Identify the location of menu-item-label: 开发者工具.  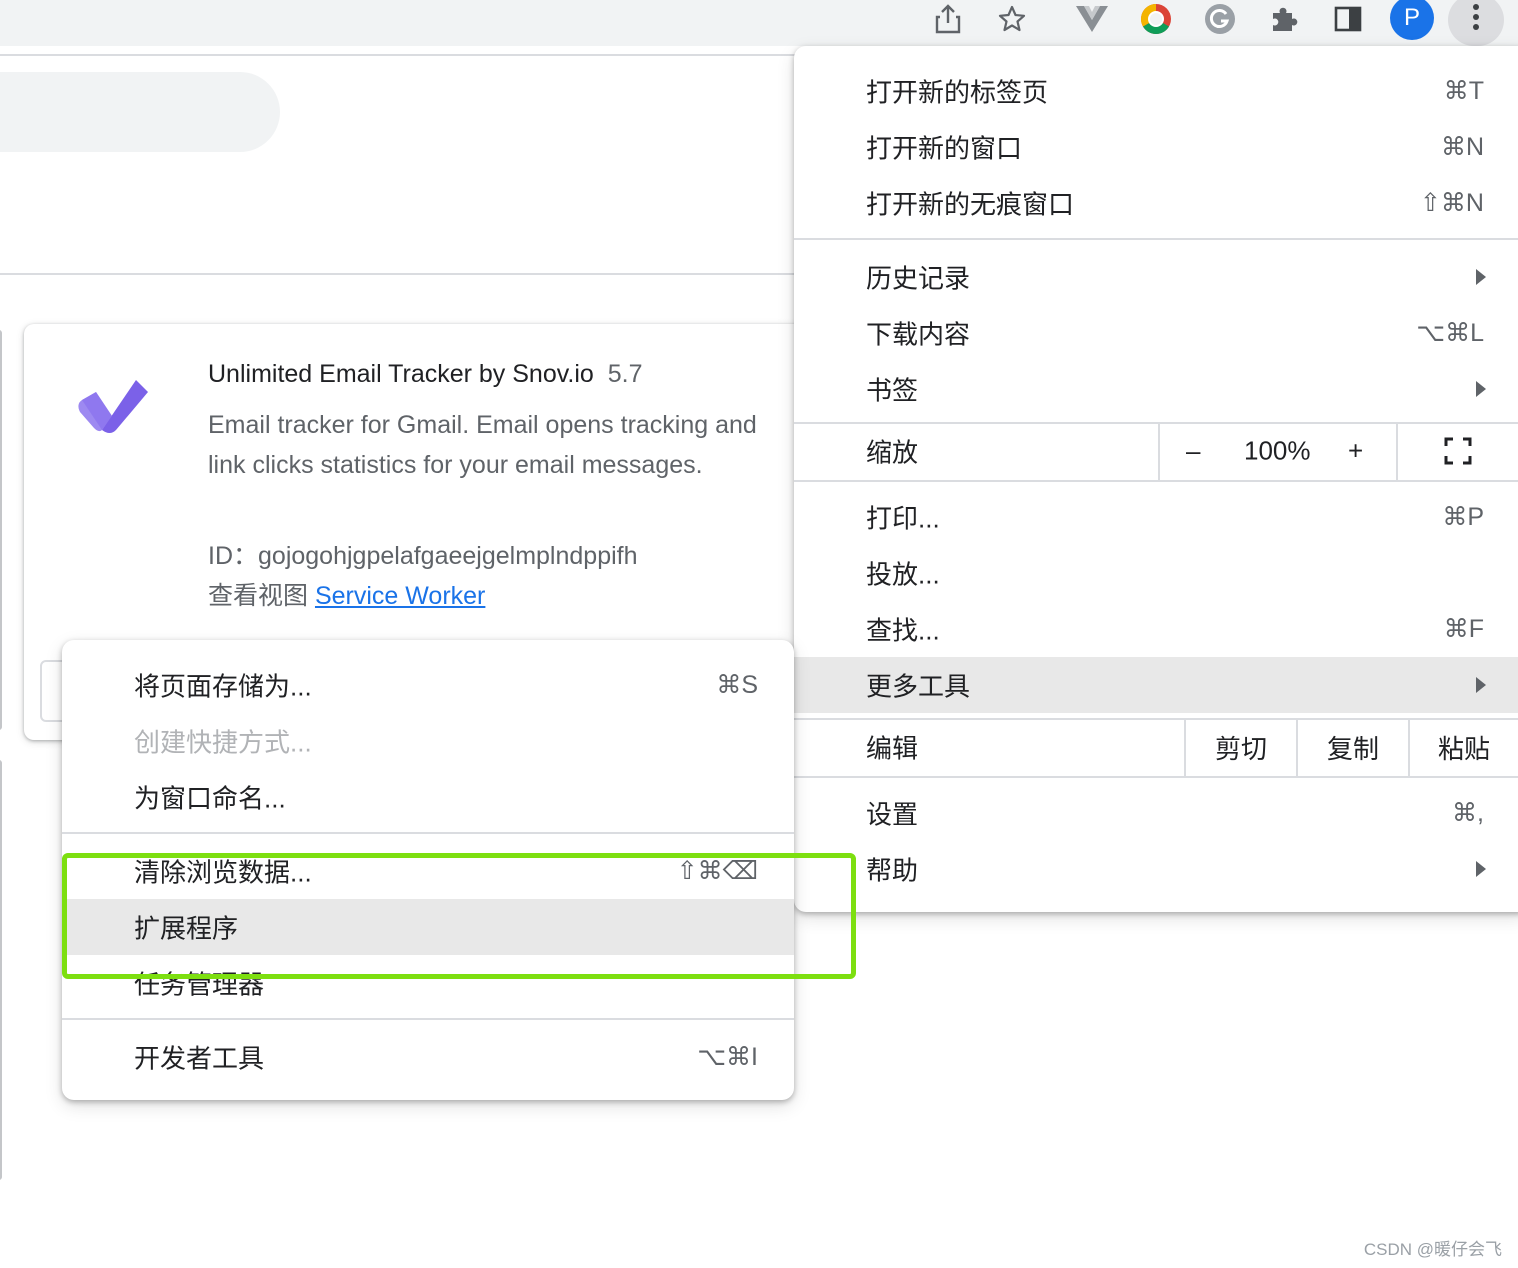
(199, 1058).